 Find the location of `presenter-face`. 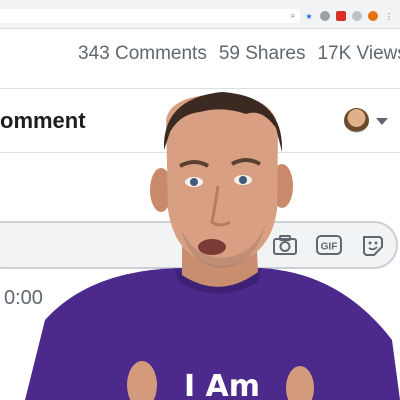

presenter-face is located at coordinates (222, 180).